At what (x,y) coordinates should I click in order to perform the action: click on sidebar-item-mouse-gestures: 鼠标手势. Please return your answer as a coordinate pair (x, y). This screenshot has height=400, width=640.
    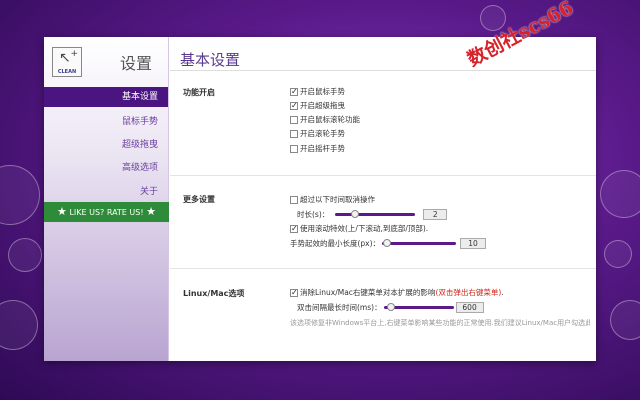
    Looking at the image, I should click on (103, 120).